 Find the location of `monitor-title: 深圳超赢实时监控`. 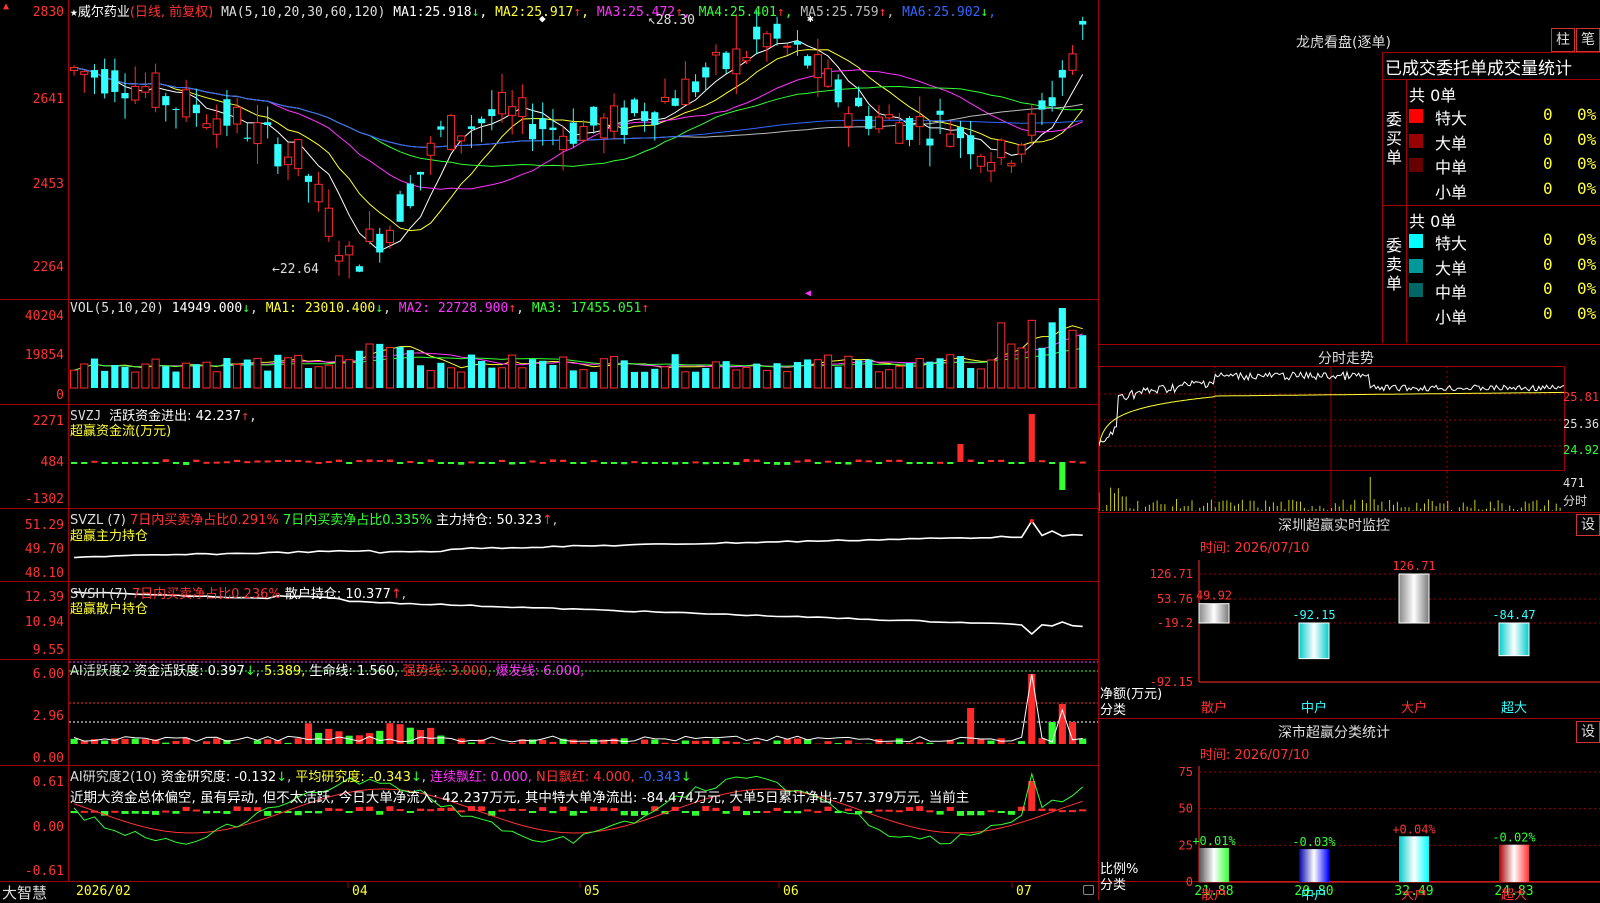

monitor-title: 深圳超赢实时监控 is located at coordinates (1334, 525).